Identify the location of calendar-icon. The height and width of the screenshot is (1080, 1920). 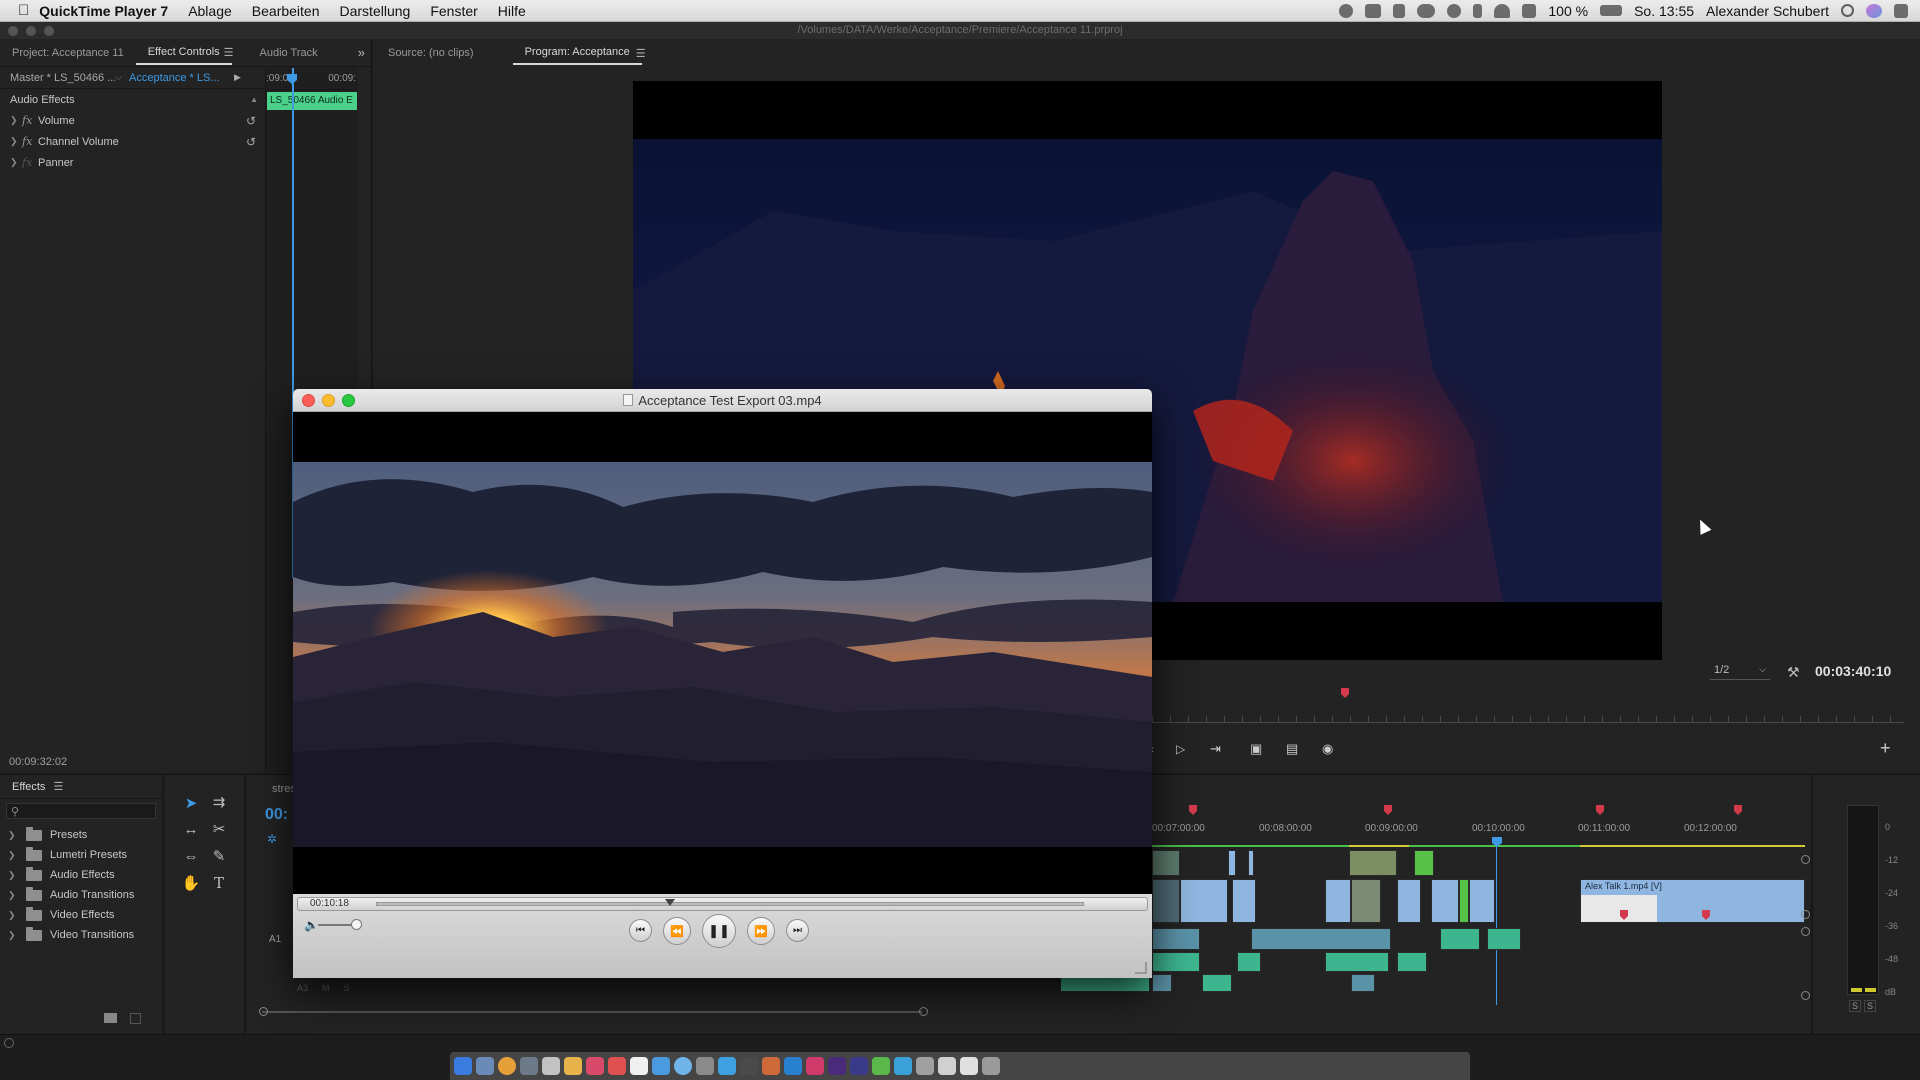
(617, 1066).